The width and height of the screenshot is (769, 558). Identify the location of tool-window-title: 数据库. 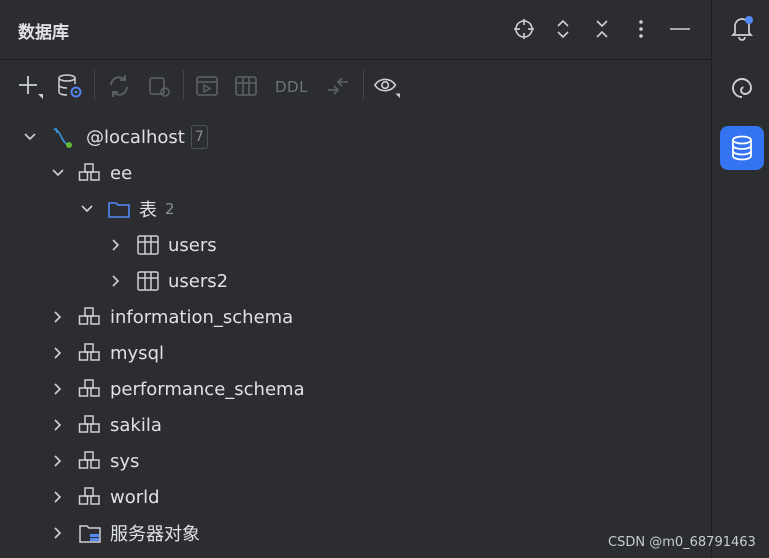
(43, 33).